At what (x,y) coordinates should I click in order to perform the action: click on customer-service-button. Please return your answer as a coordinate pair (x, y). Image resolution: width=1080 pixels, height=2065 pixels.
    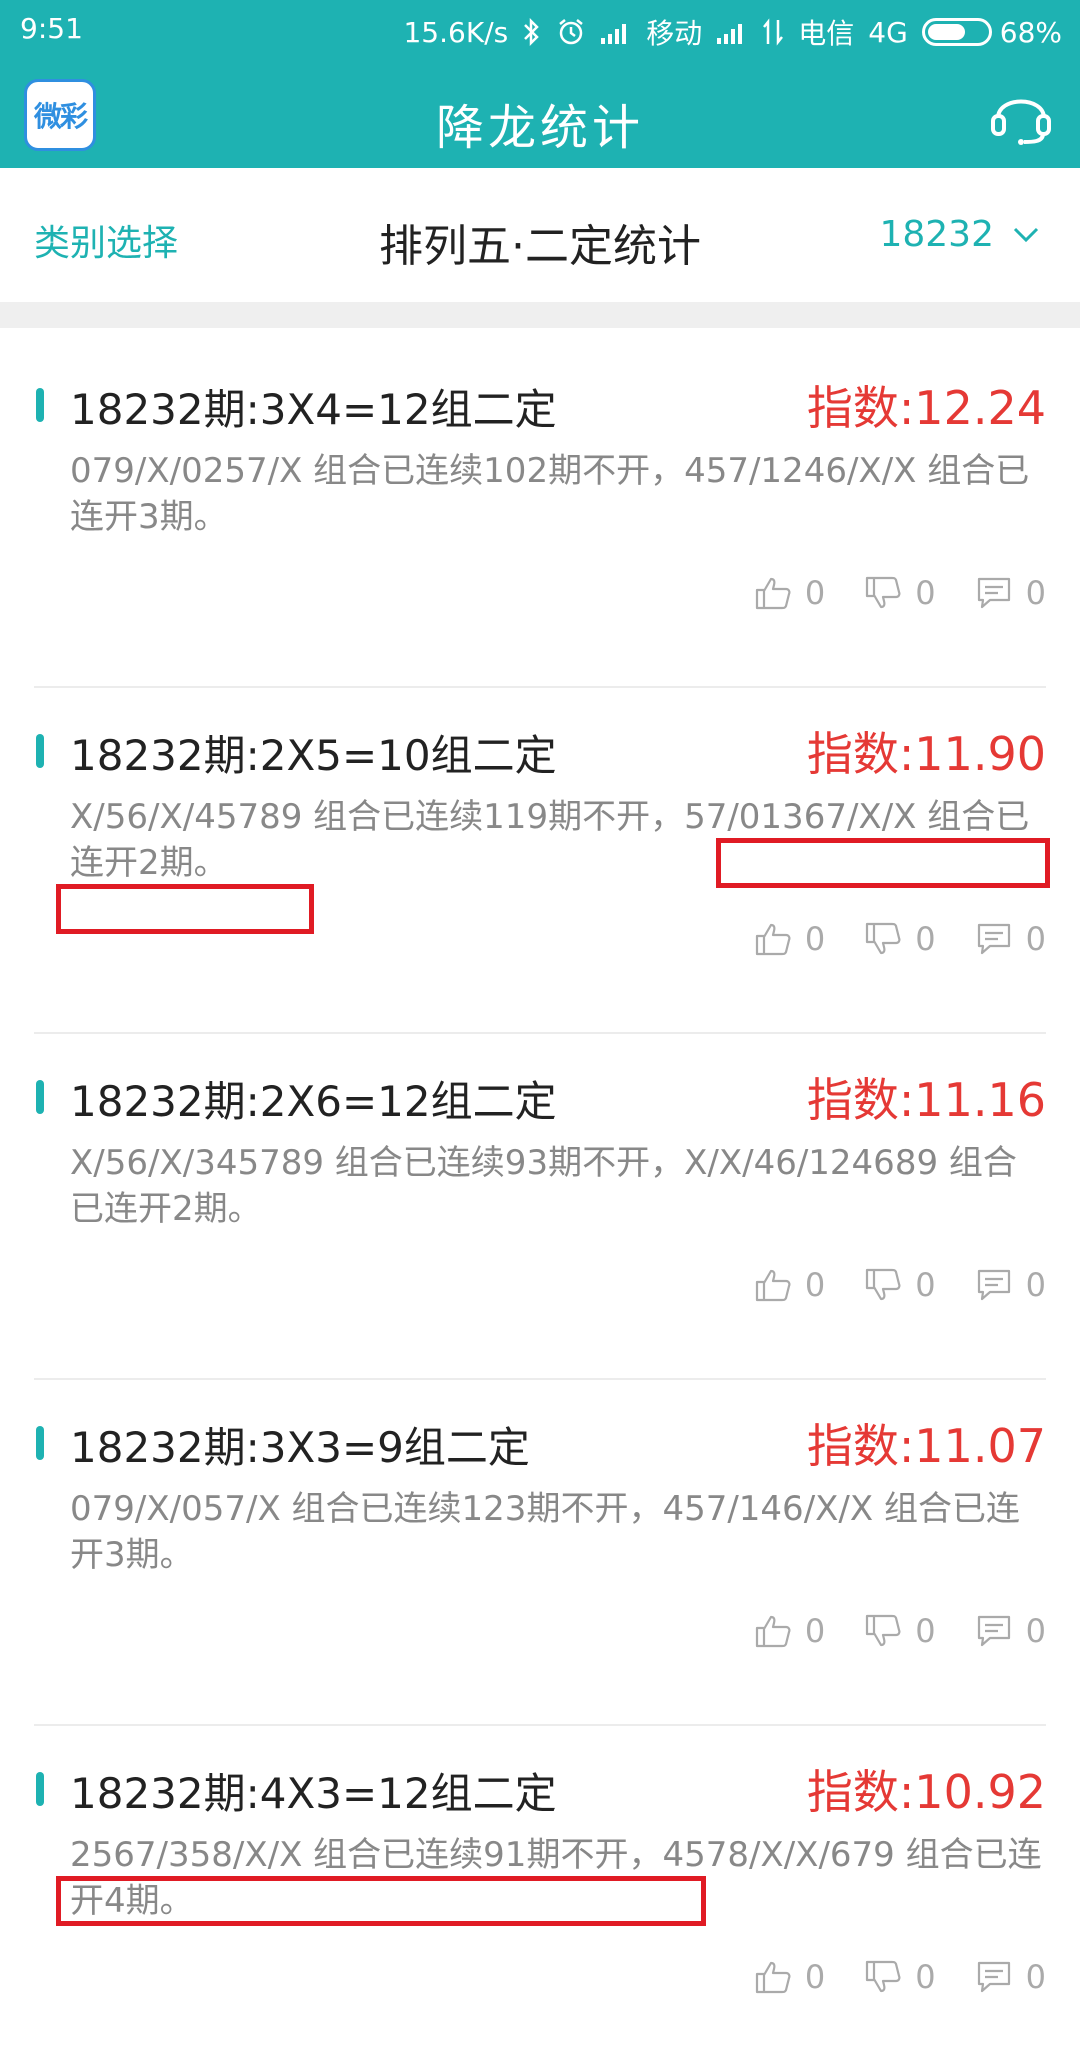
    Looking at the image, I should click on (1021, 115).